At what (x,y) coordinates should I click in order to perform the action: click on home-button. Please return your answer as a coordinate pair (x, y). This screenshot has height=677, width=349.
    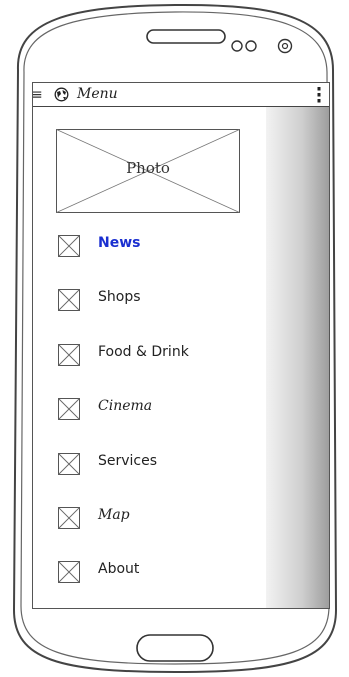
    Looking at the image, I should click on (175, 648).